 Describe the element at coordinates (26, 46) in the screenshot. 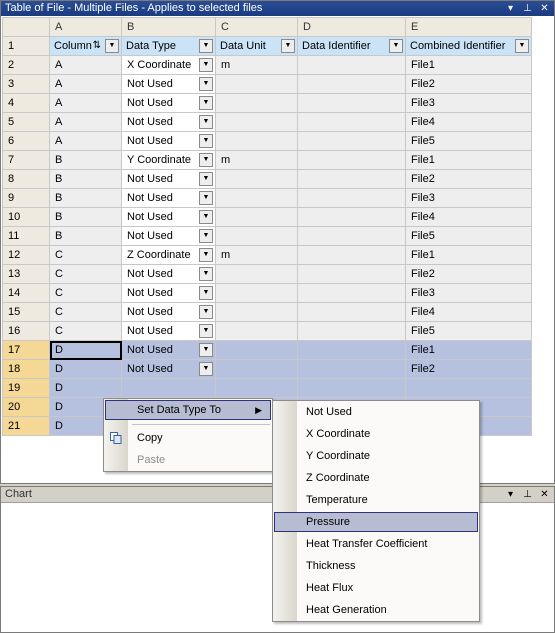

I see `row-number: 1` at that location.